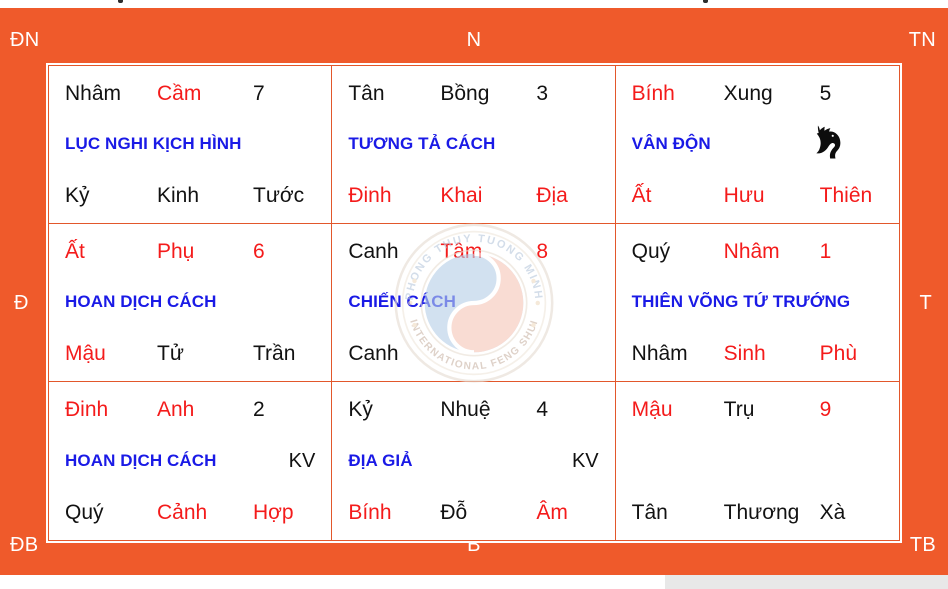  Describe the element at coordinates (373, 251) in the screenshot. I see `palace-top-token-1: Canh` at that location.